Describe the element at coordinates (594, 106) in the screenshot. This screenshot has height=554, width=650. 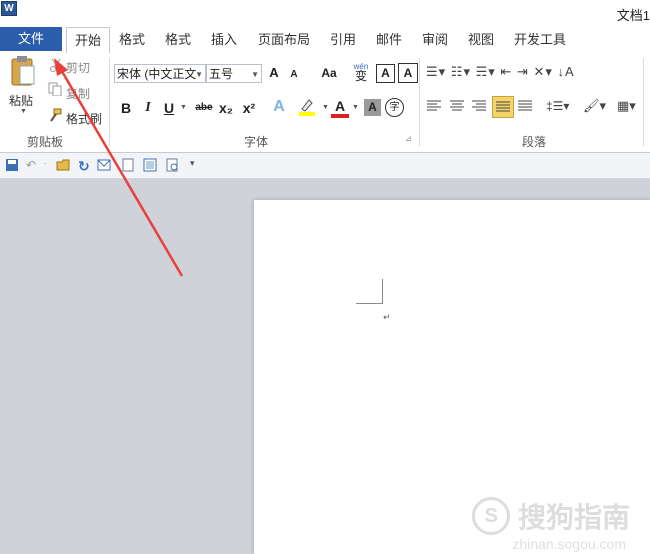
I see `shading-icon: 🖌▾` at that location.